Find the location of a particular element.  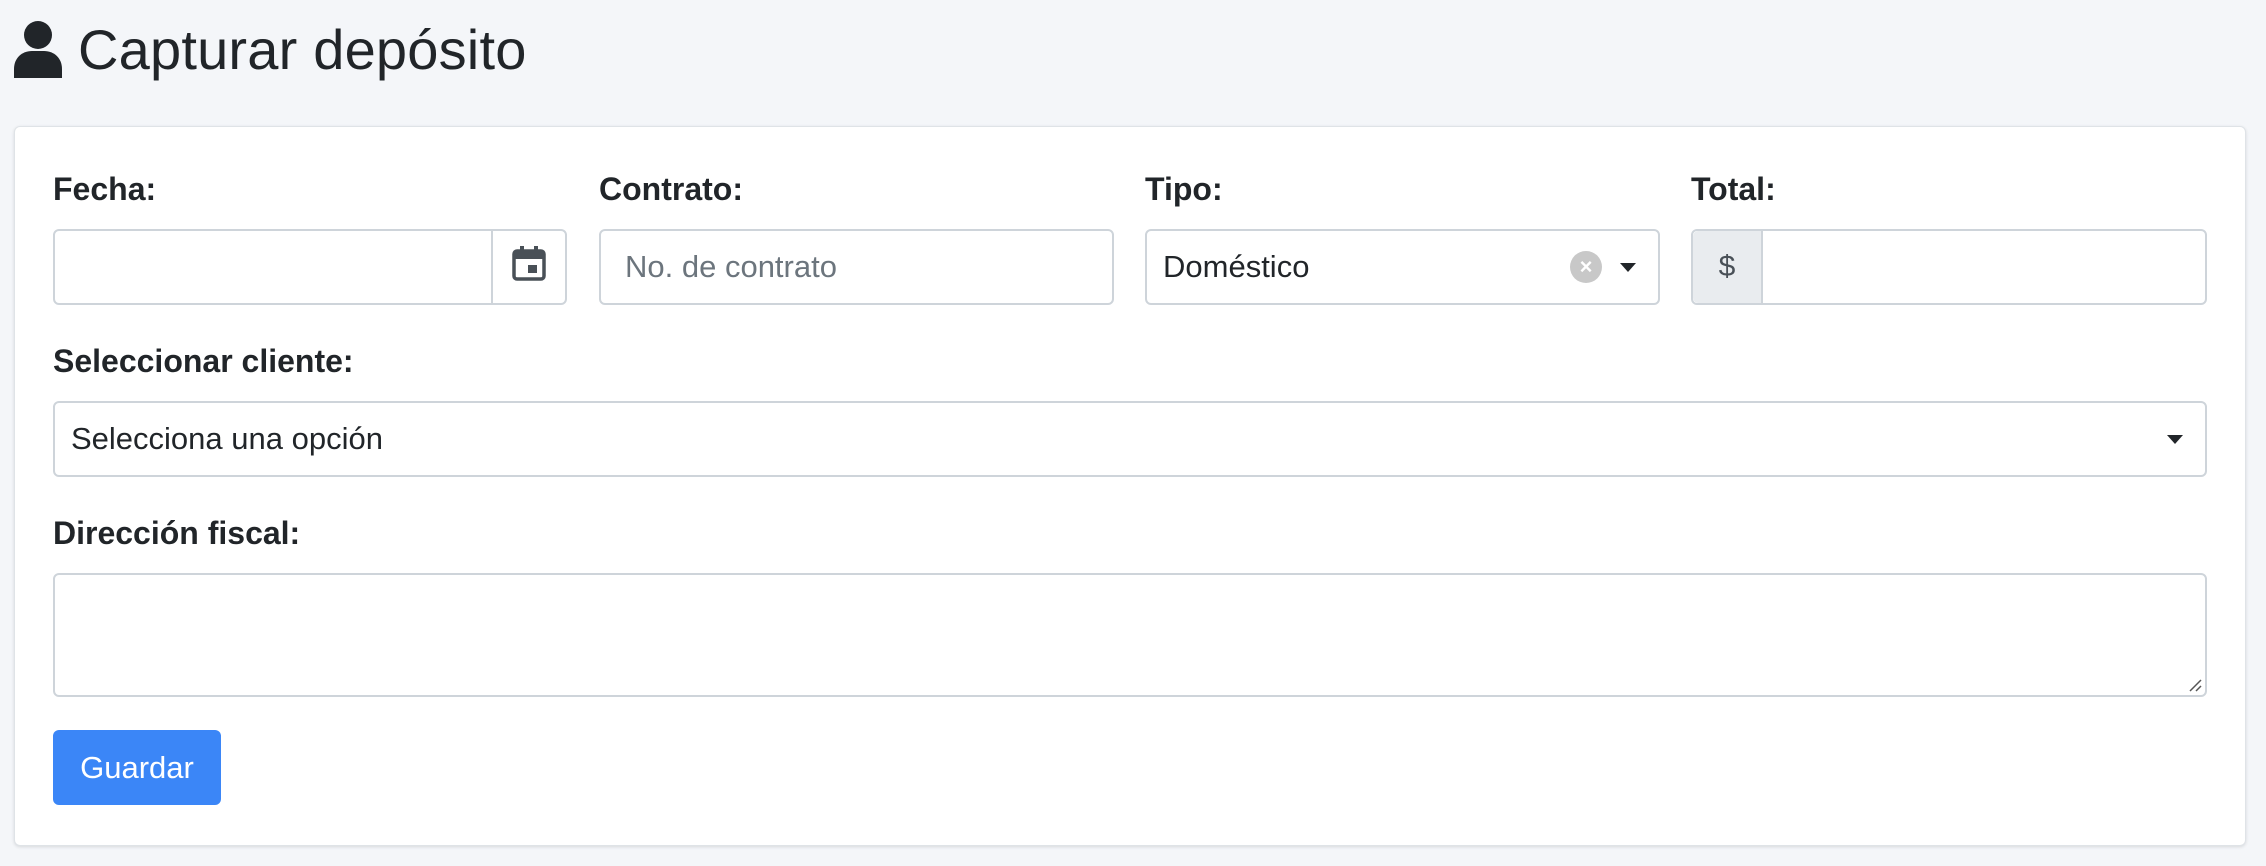

contrato-input: No. de contrato is located at coordinates (856, 267).